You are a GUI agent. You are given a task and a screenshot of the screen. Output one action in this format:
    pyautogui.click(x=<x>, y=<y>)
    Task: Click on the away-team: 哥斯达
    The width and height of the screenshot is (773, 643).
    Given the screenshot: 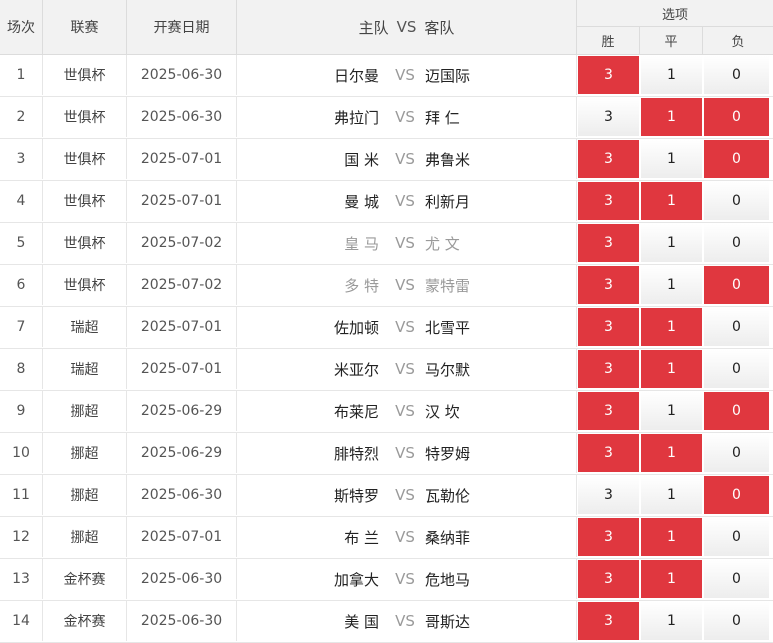 What is the action you would take?
    pyautogui.click(x=500, y=621)
    